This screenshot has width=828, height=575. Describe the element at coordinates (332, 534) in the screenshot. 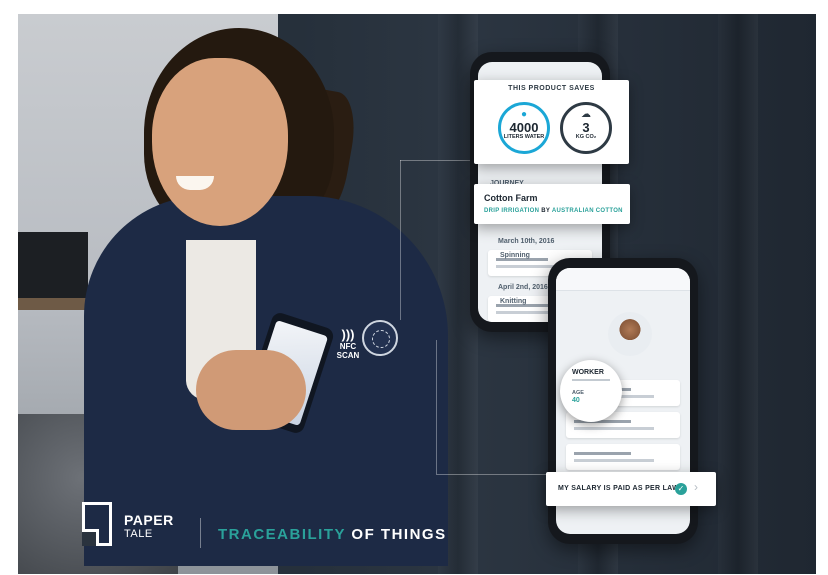

I see `tagline: TRACEABILITY OF THINGS` at that location.